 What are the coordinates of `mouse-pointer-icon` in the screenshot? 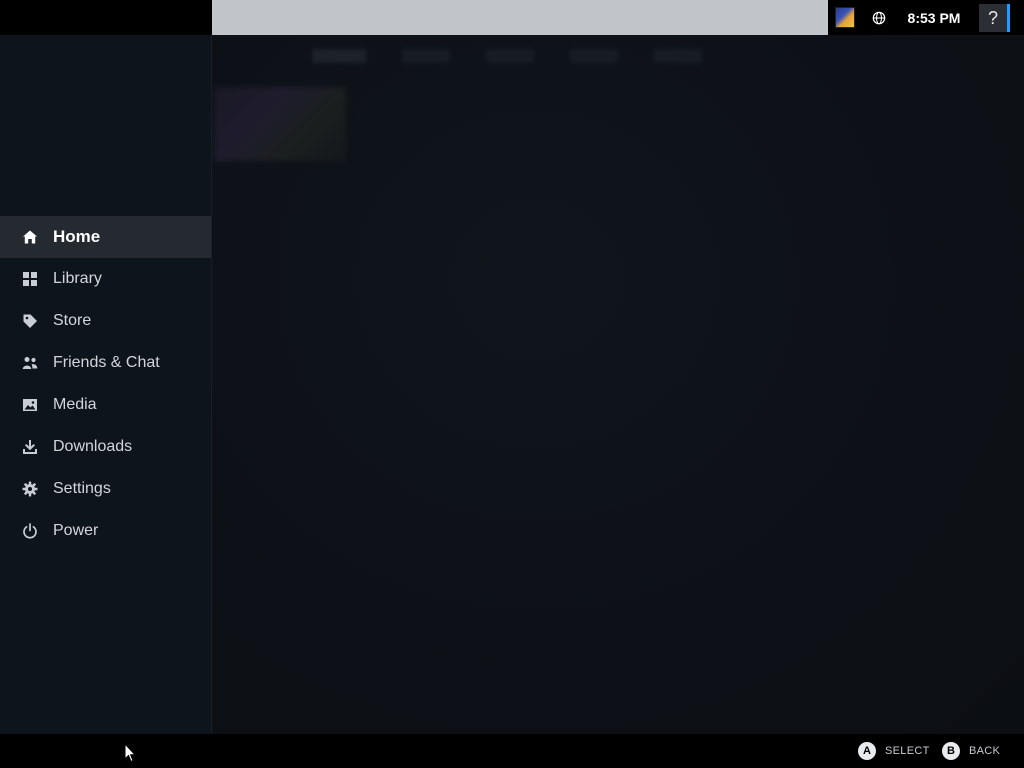 It's located at (130, 752).